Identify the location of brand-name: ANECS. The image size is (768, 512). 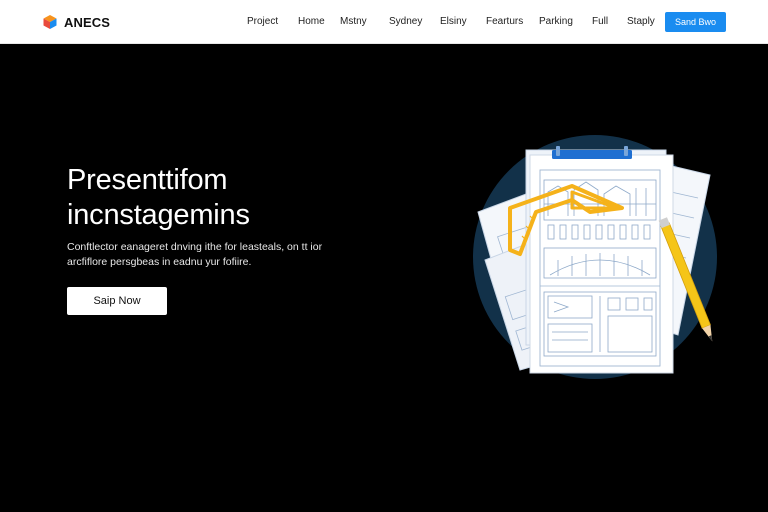
(87, 22).